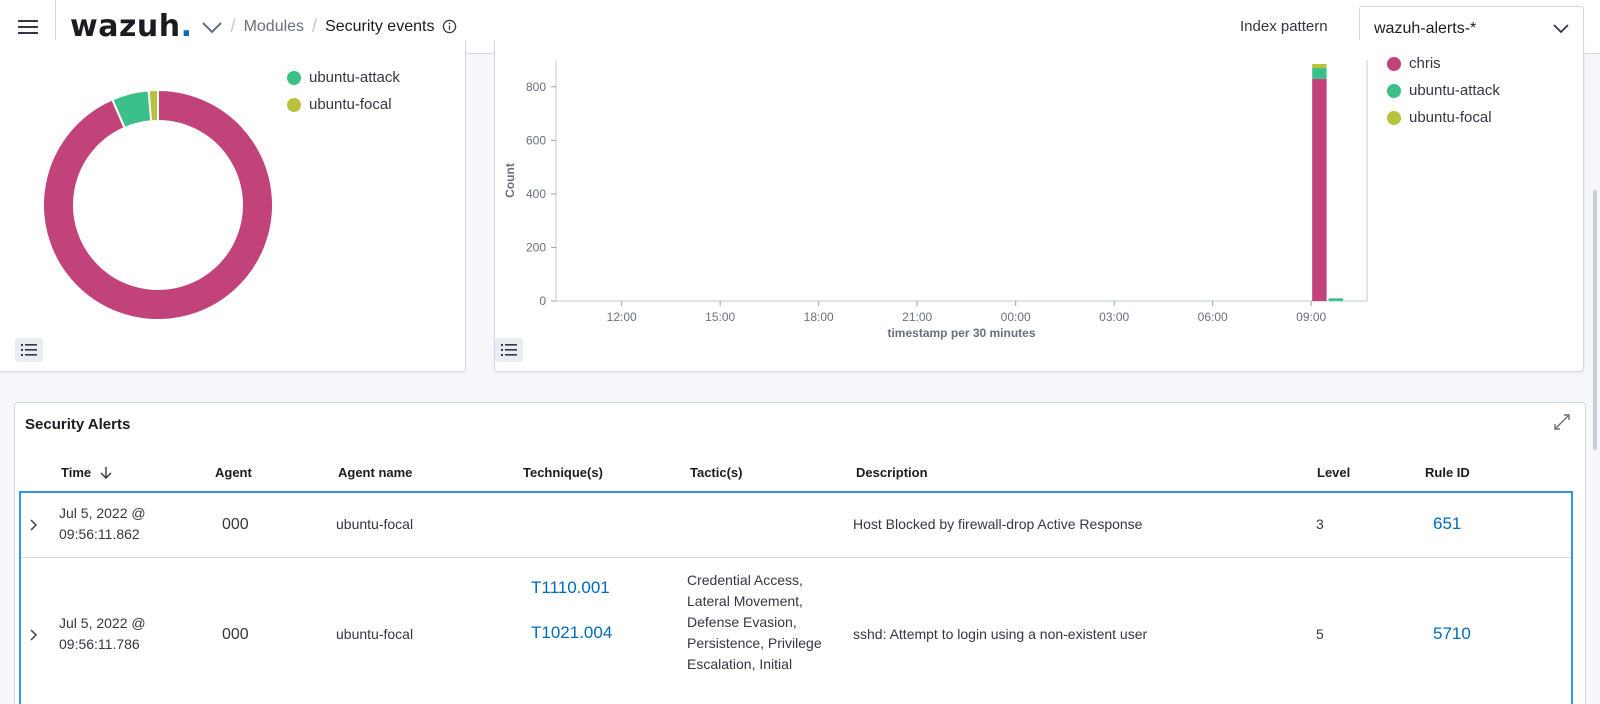 The image size is (1600, 704). What do you see at coordinates (542, 301) in the screenshot?
I see `y-tick-label: 0` at bounding box center [542, 301].